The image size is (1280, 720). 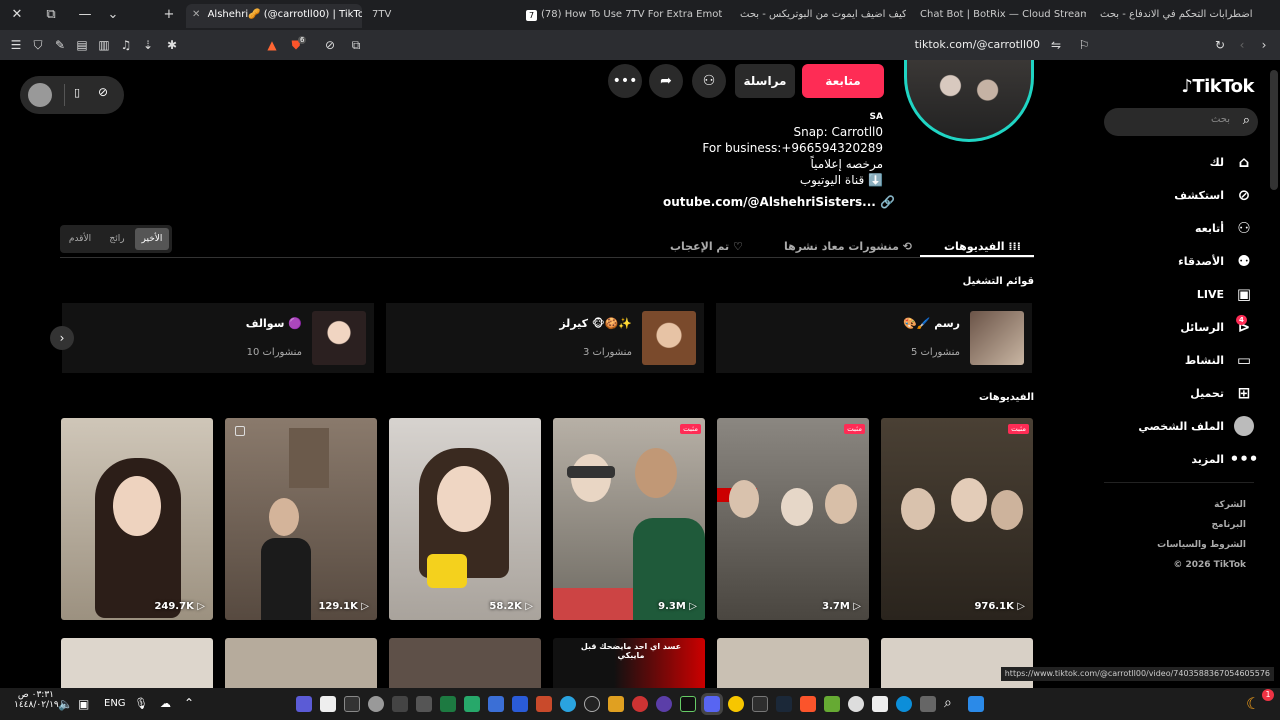 I want to click on weather-icon: ☾, so click(x=1253, y=703).